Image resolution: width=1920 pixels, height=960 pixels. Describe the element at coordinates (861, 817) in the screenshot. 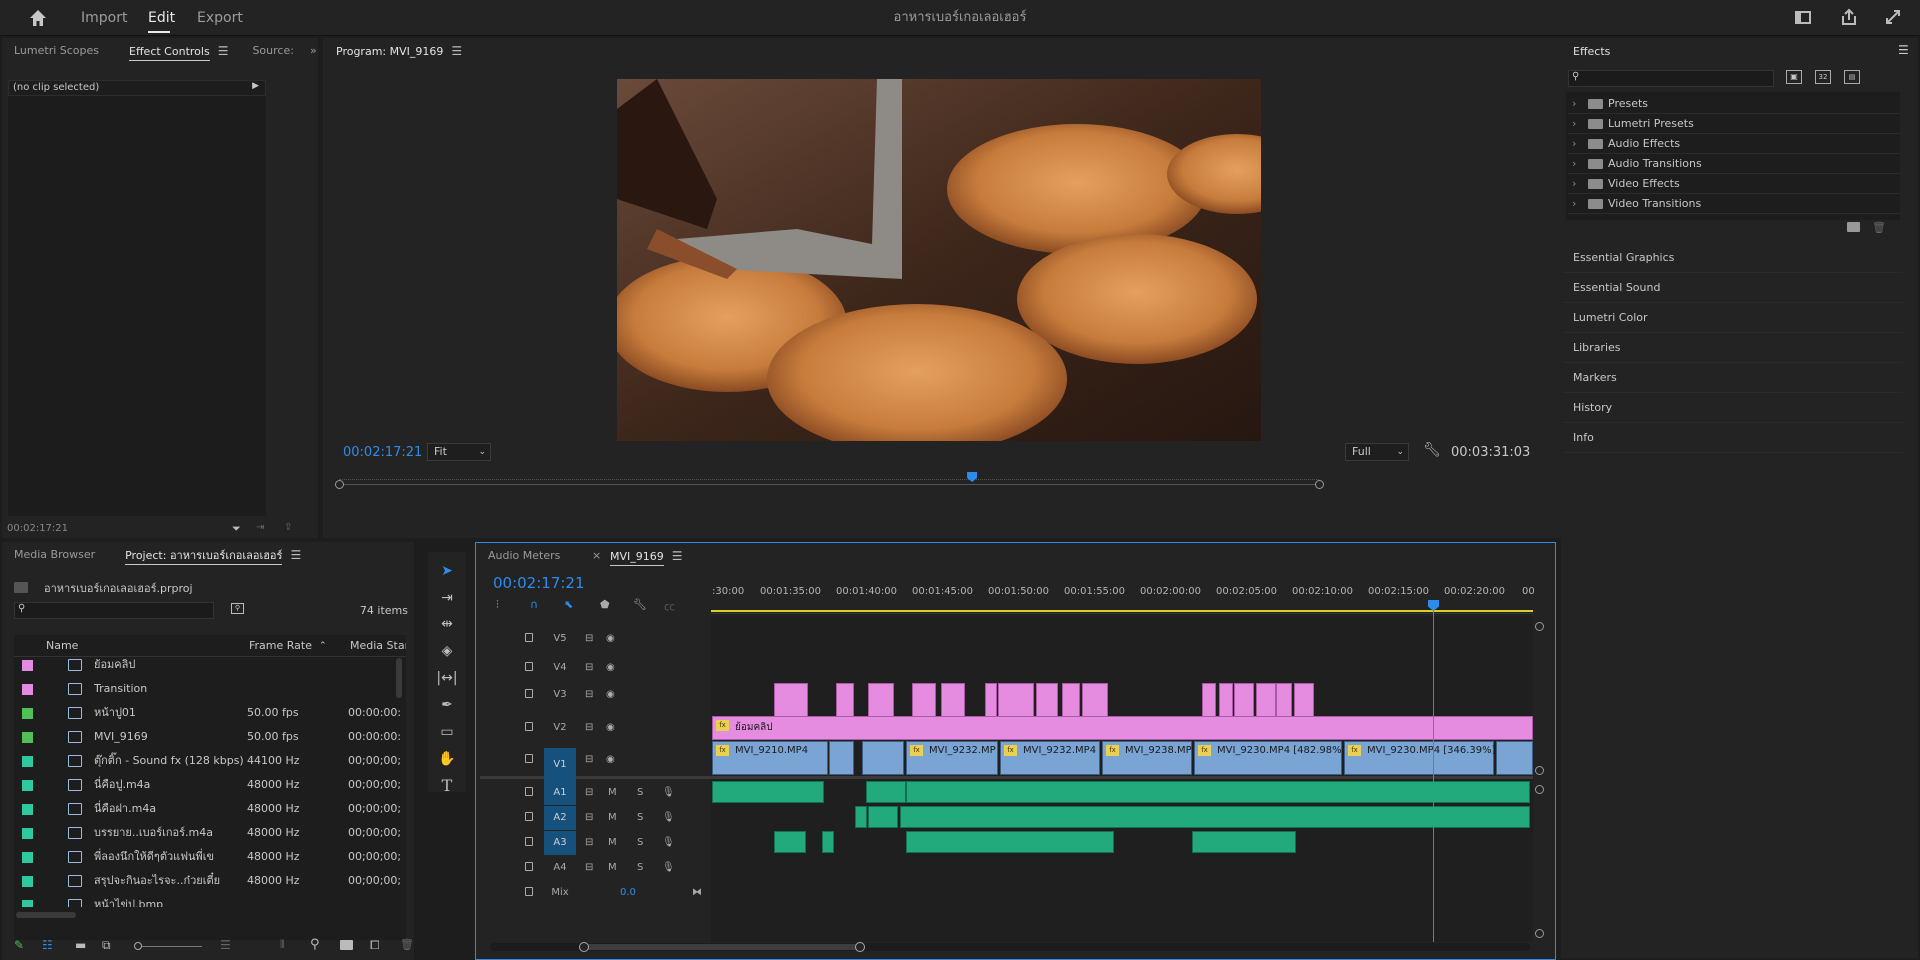

I see `a2-clip` at that location.